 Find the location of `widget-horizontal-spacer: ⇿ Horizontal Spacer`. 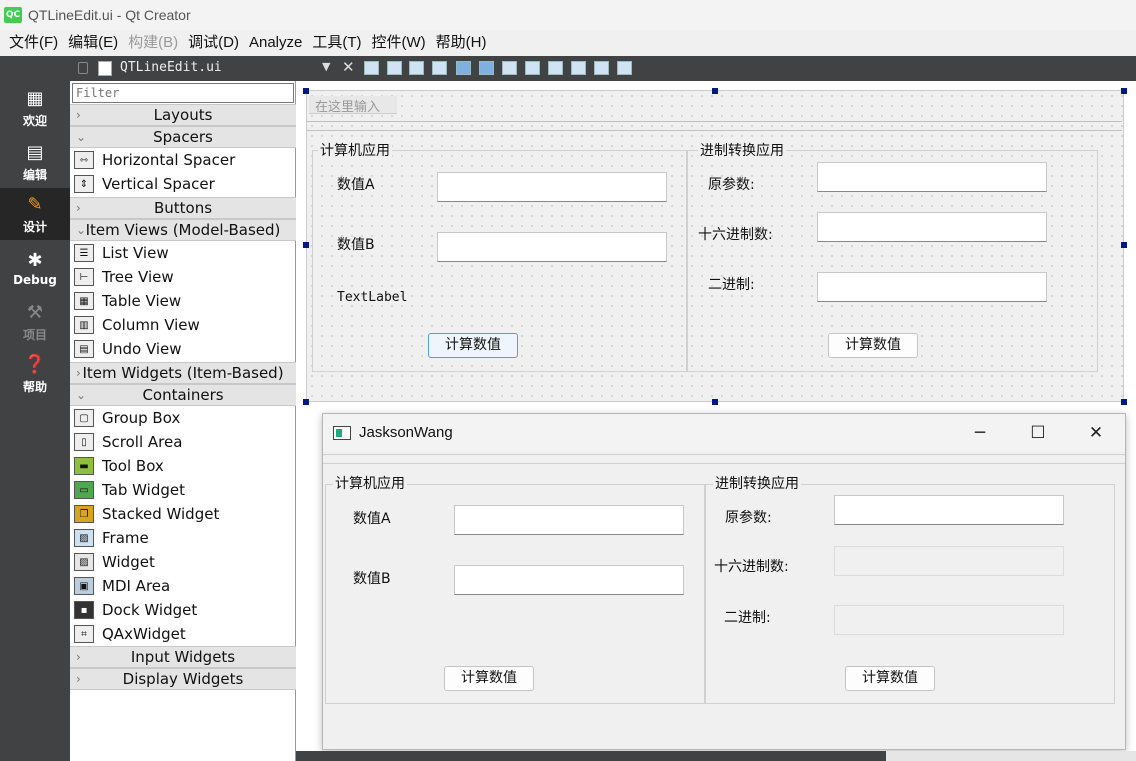

widget-horizontal-spacer: ⇿ Horizontal Spacer is located at coordinates (184, 160).